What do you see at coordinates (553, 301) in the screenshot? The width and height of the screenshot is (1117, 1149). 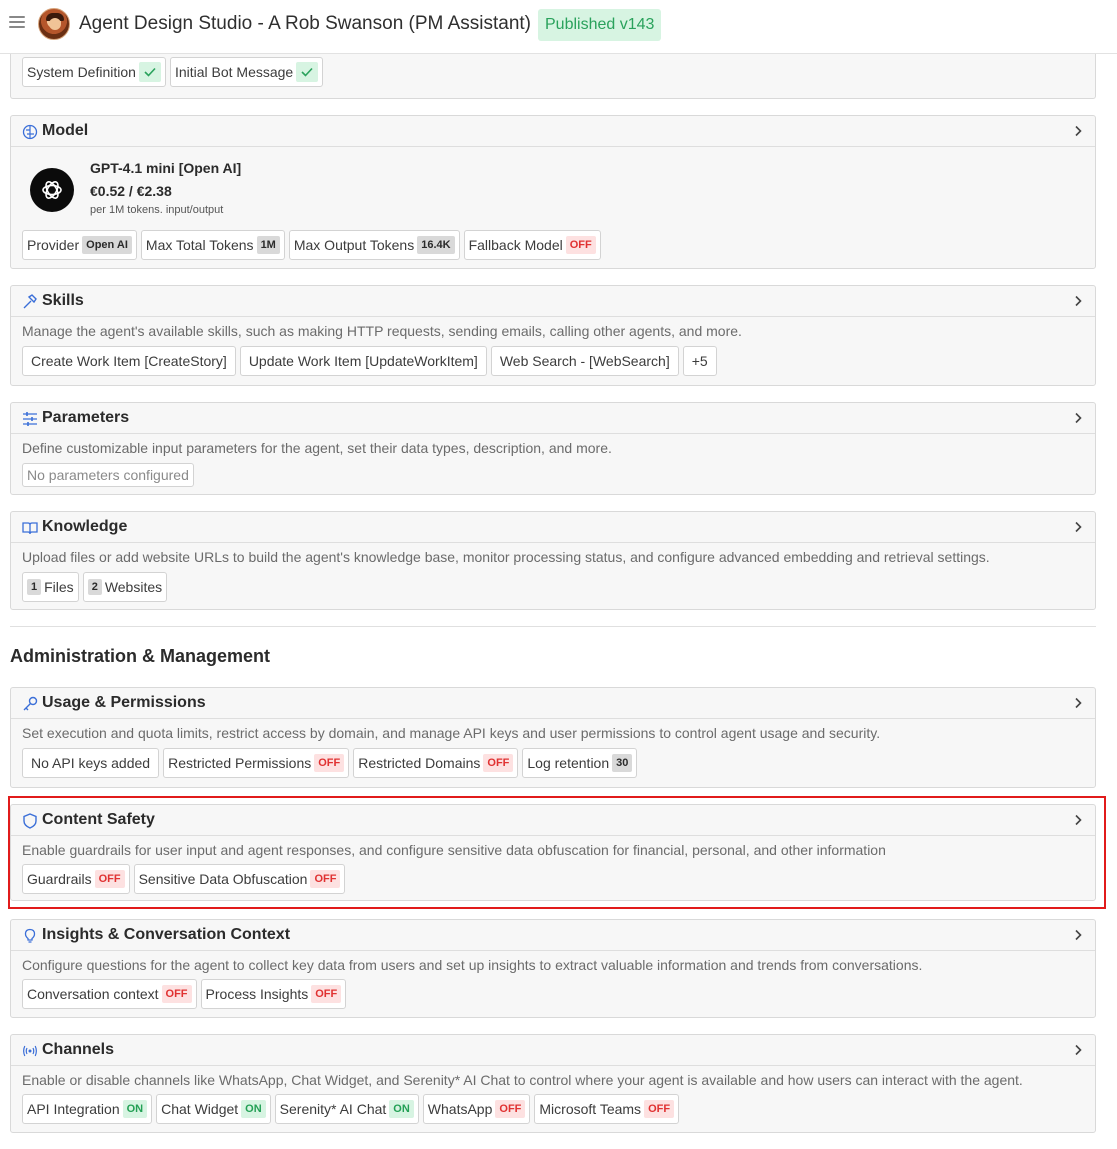 I see `skills-card-header: Skills` at bounding box center [553, 301].